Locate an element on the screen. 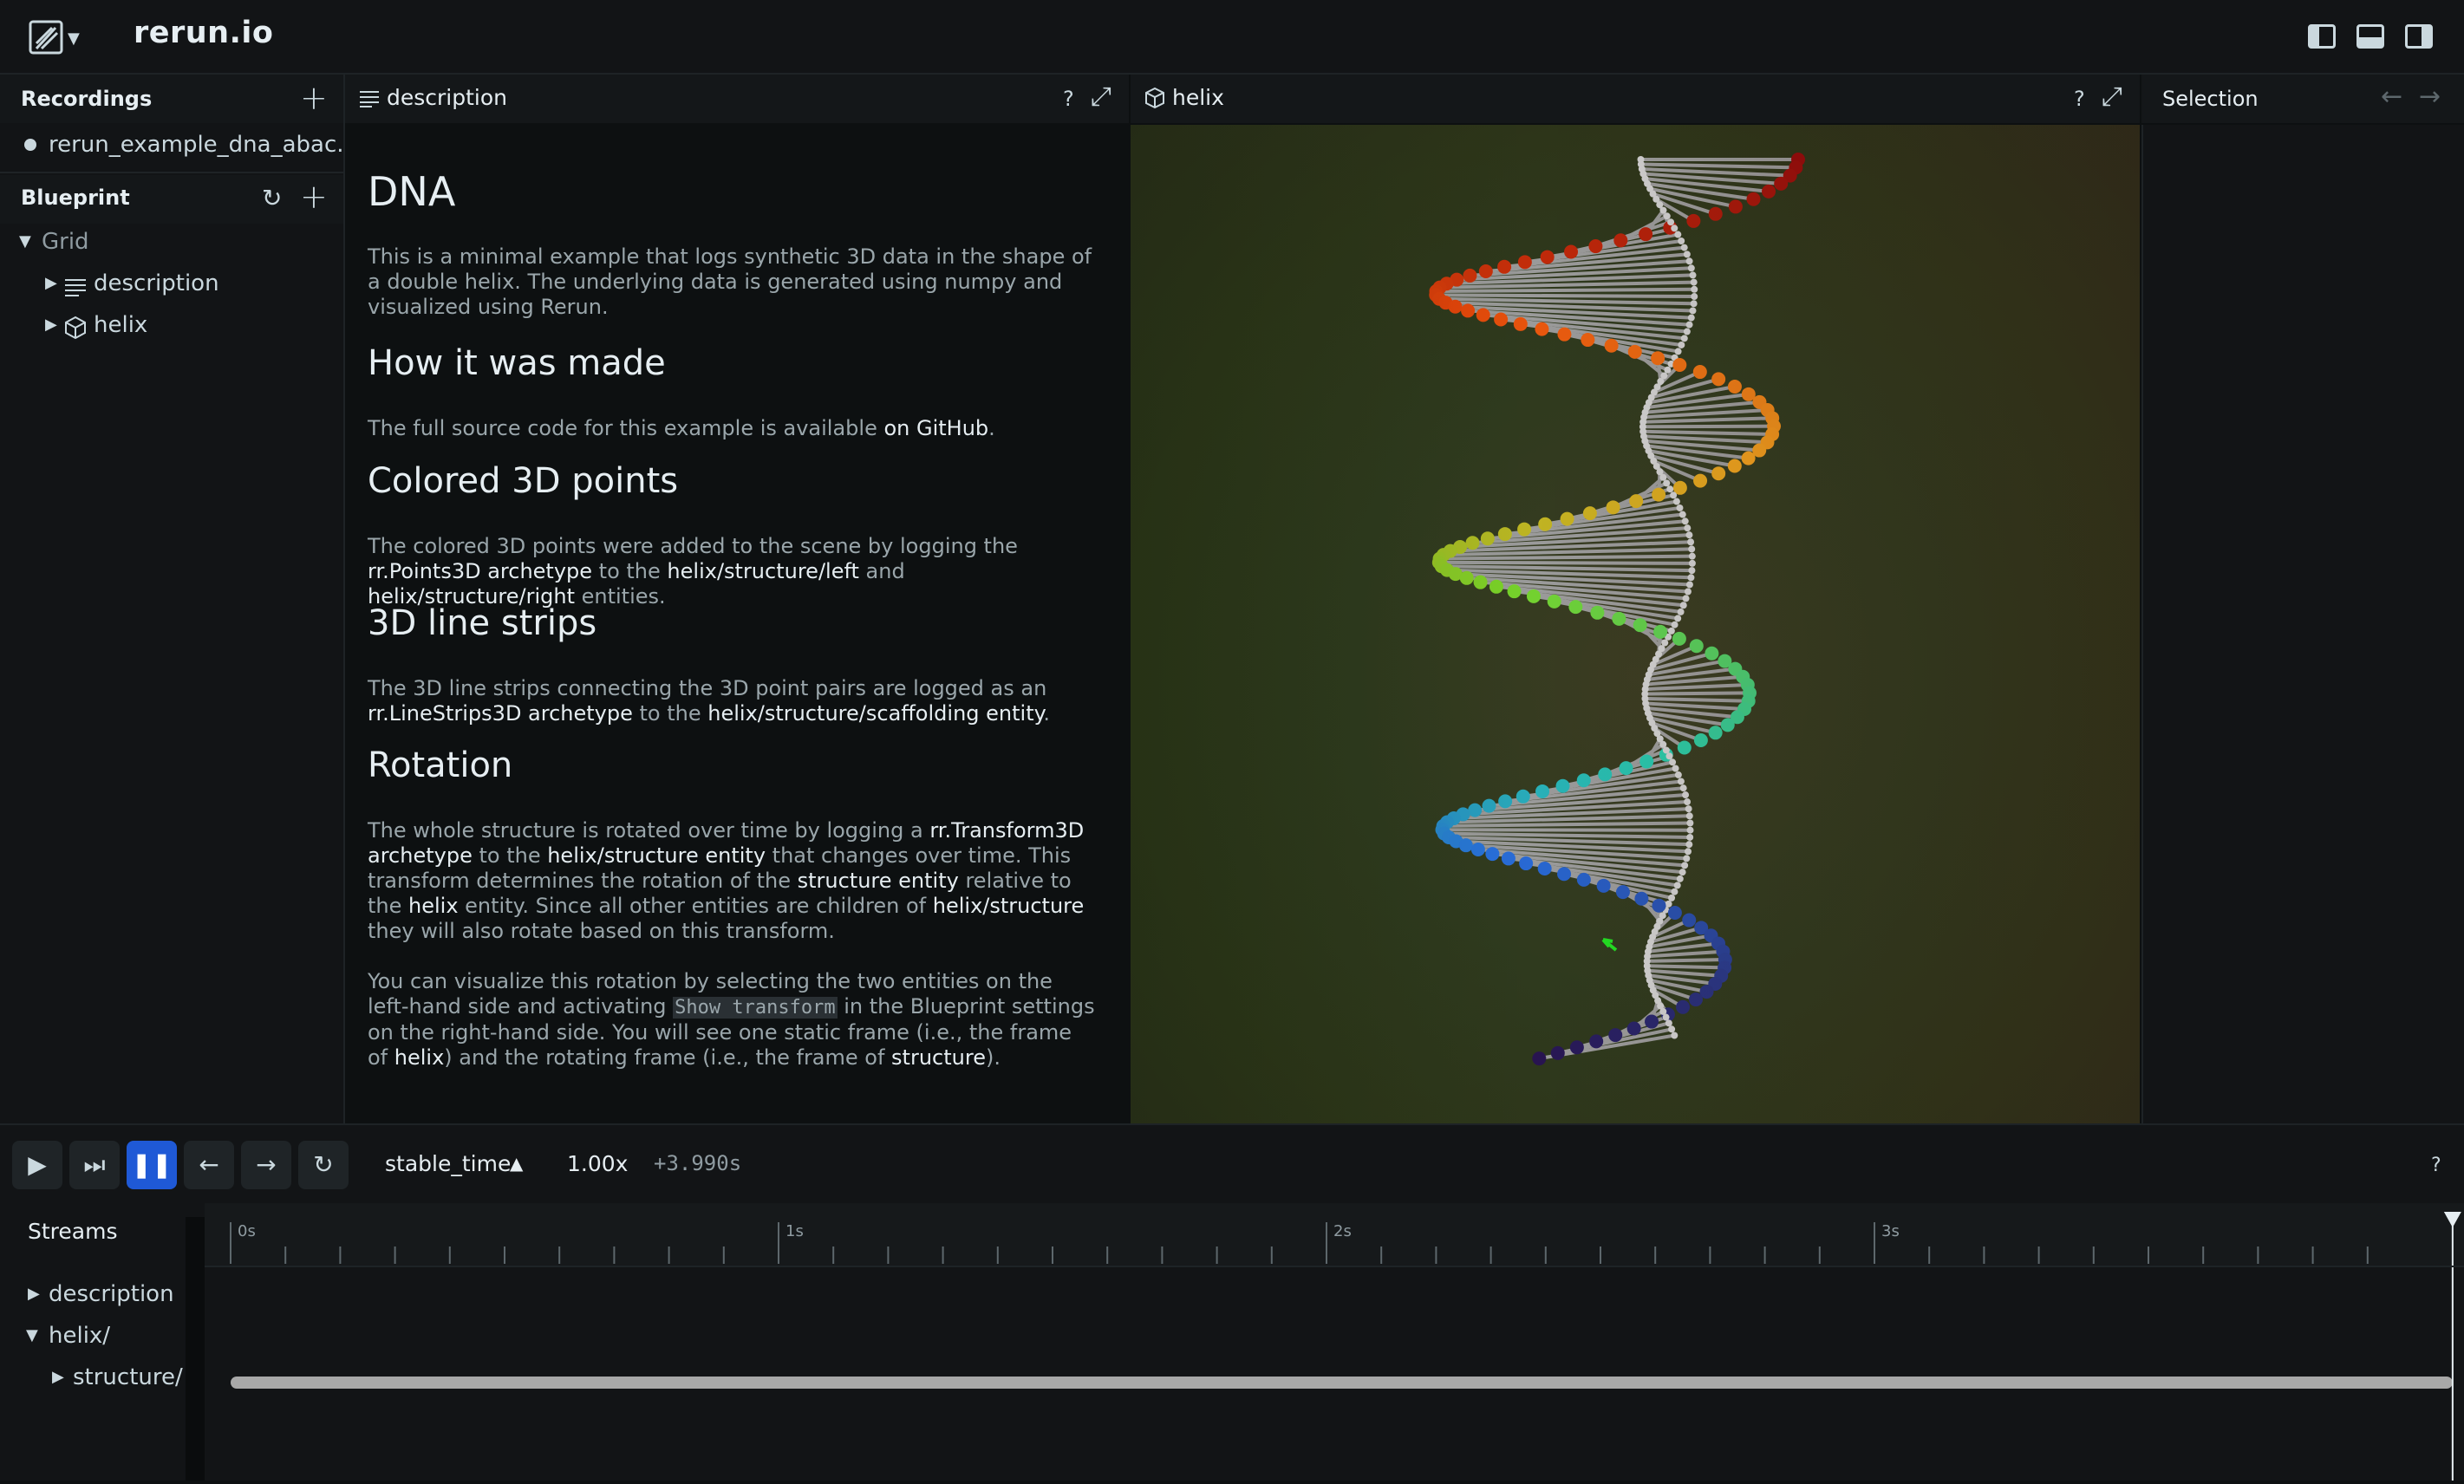  toggle-right-panel-icon is located at coordinates (2419, 36).